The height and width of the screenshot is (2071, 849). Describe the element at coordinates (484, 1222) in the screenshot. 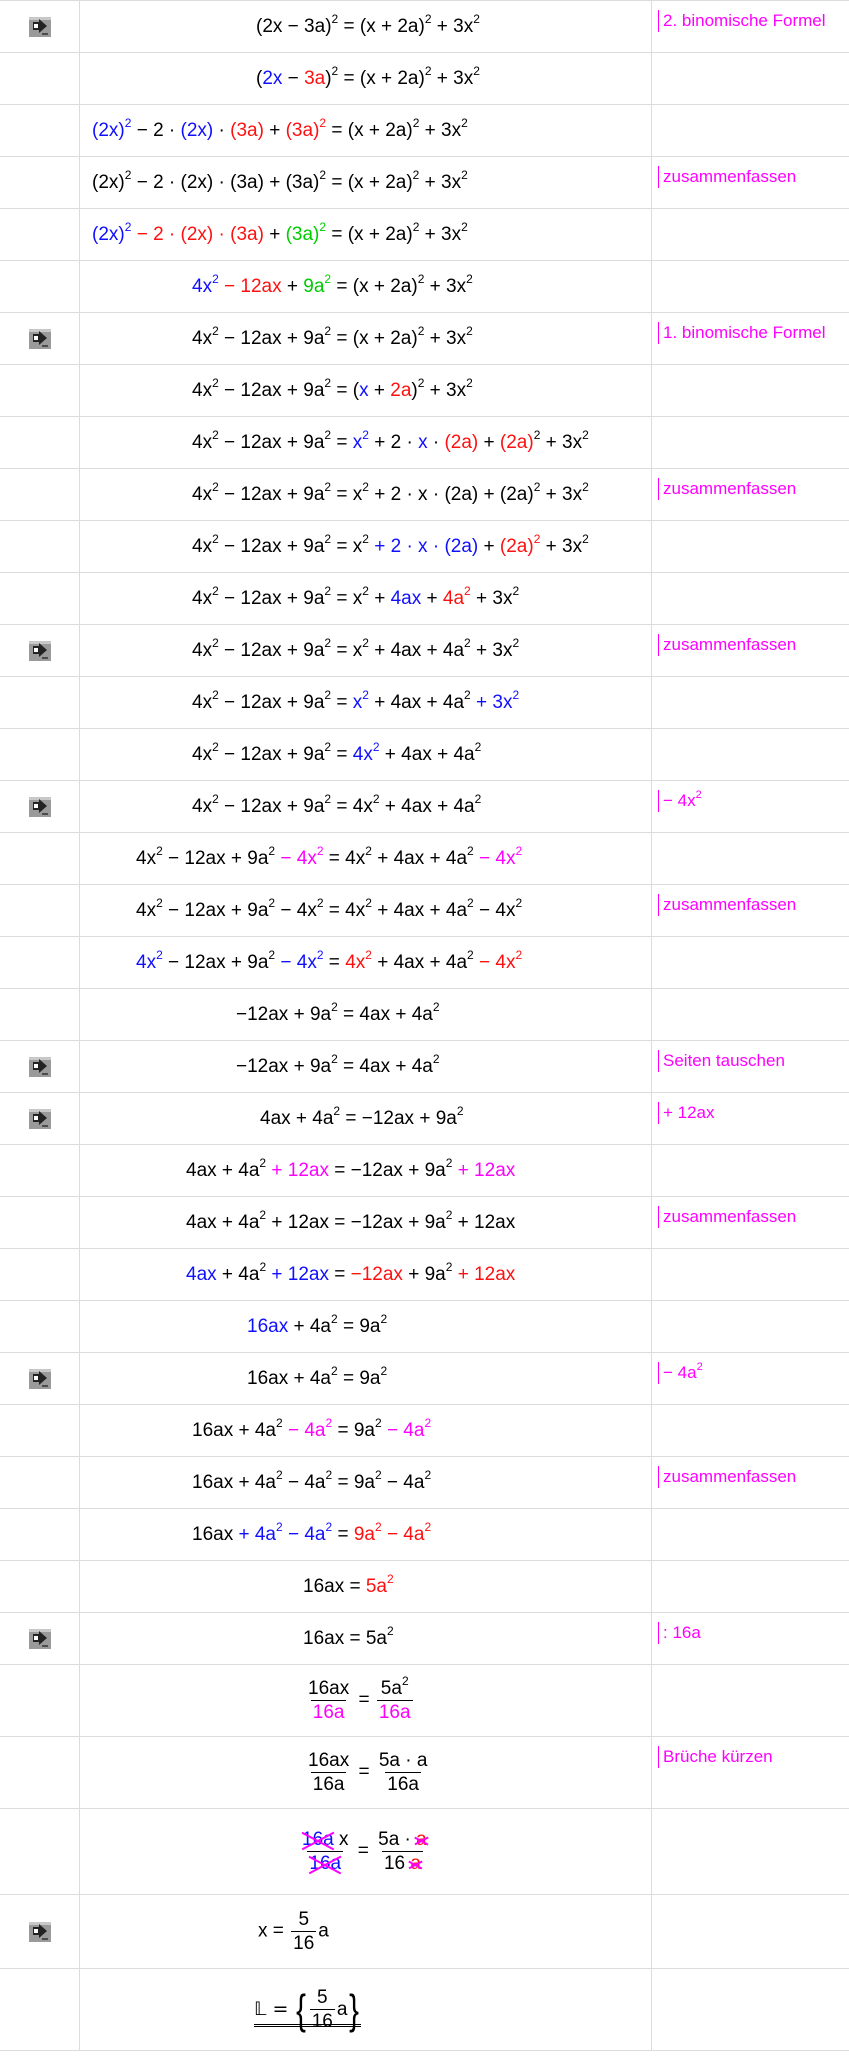

I see `term: + 12ax` at that location.